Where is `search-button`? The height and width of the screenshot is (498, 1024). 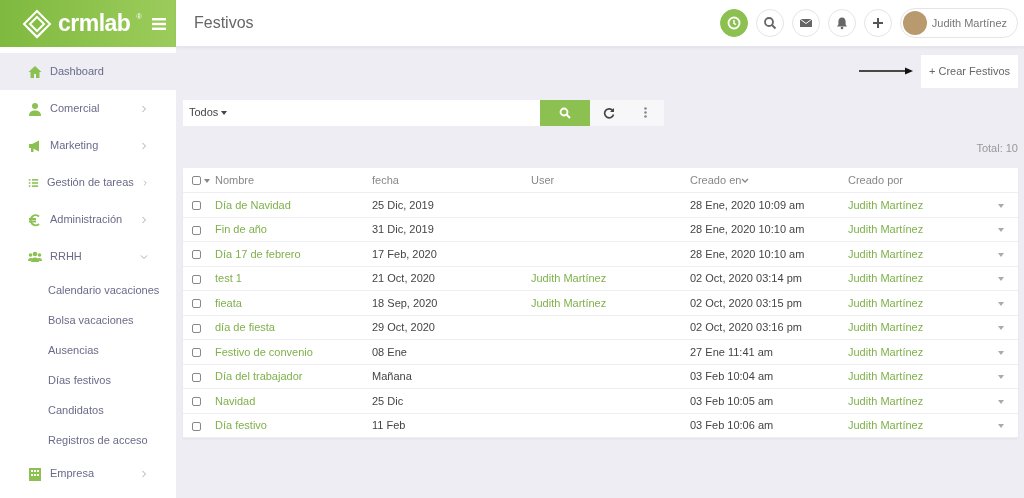
search-button is located at coordinates (769, 23).